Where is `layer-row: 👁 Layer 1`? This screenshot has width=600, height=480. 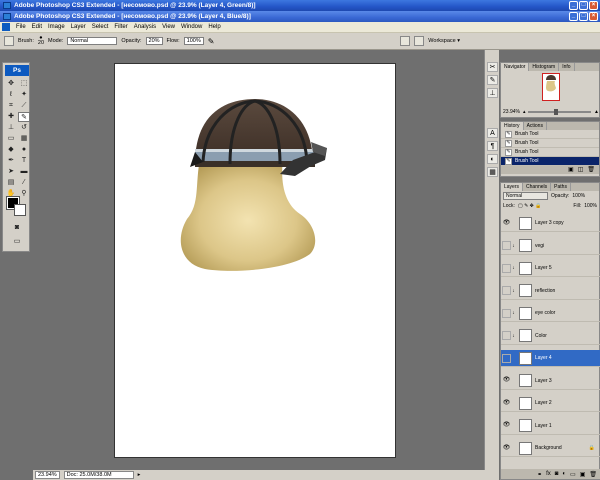 layer-row: 👁 Layer 1 is located at coordinates (550, 426).